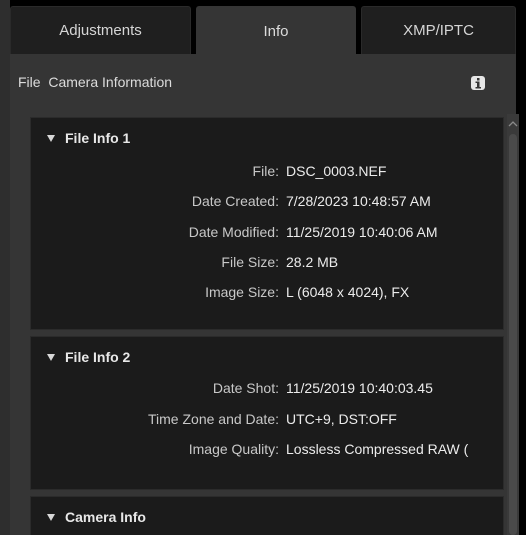 Image resolution: width=526 pixels, height=535 pixels. I want to click on info-row: File Size: 28.2 MB, so click(268, 265).